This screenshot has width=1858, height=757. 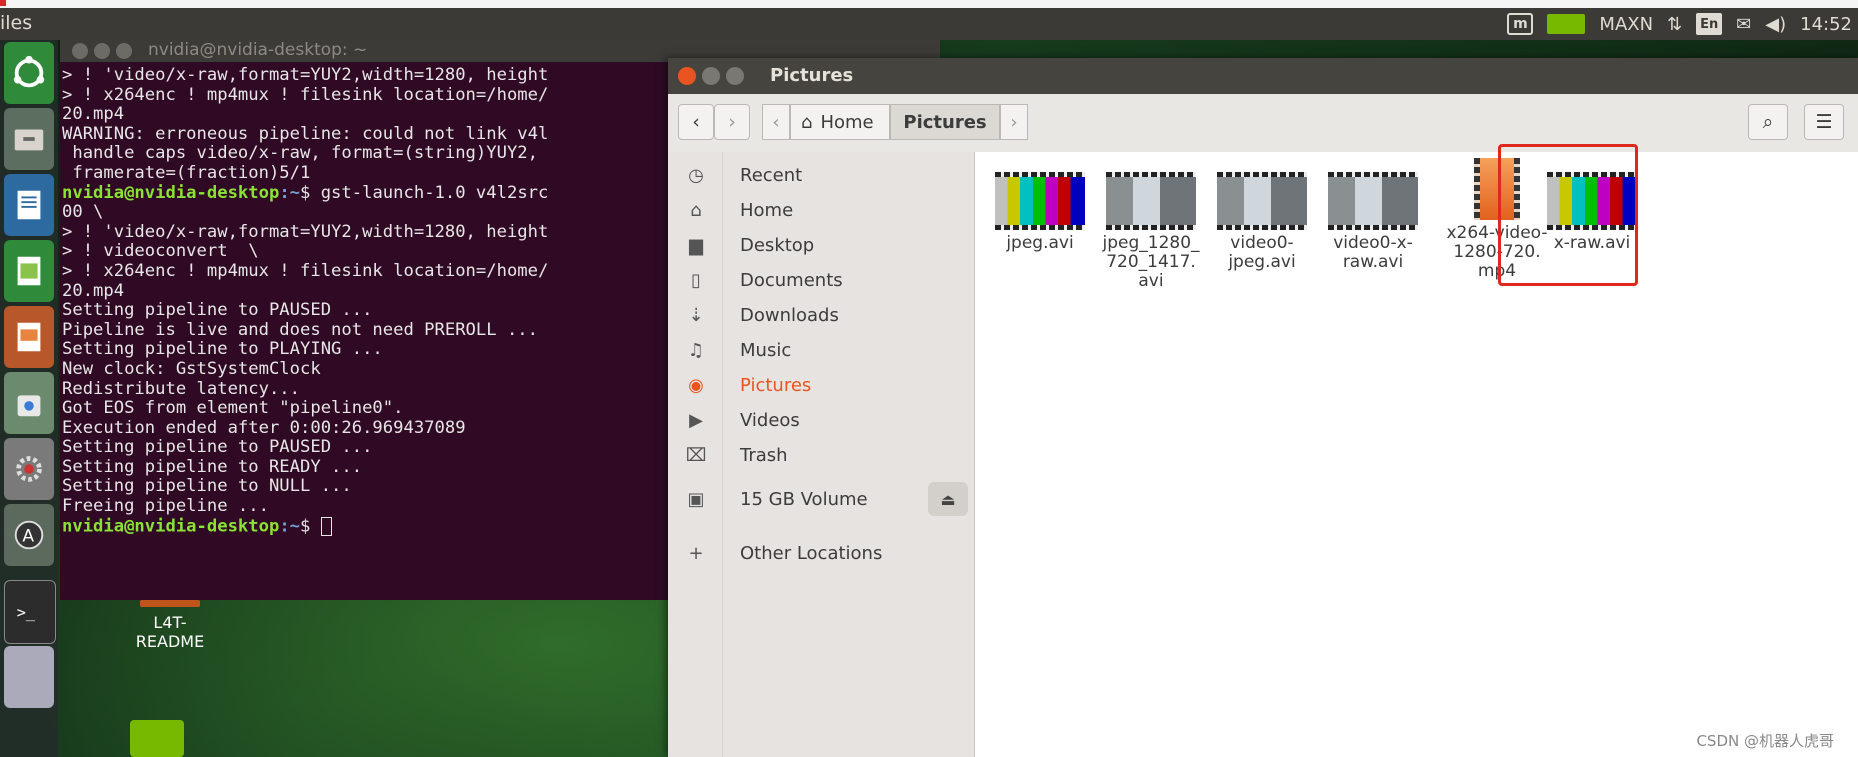 What do you see at coordinates (1263, 76) in the screenshot?
I see `files-titlebar: Pictures` at bounding box center [1263, 76].